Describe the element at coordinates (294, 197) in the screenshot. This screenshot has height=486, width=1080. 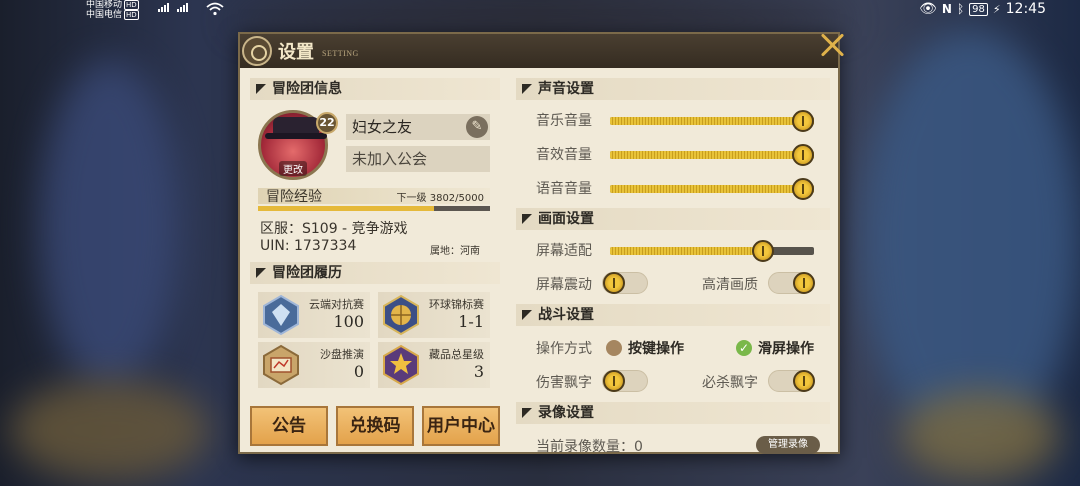
I see `exp-label: 冒险经验` at that location.